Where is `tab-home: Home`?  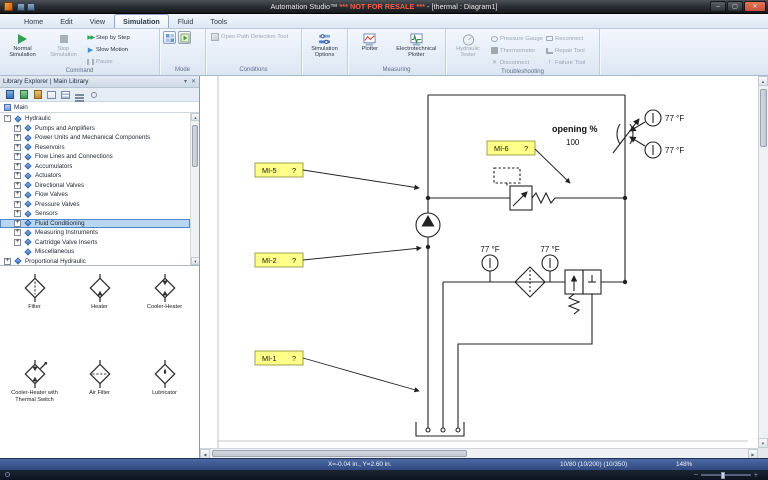 tab-home: Home is located at coordinates (33, 21).